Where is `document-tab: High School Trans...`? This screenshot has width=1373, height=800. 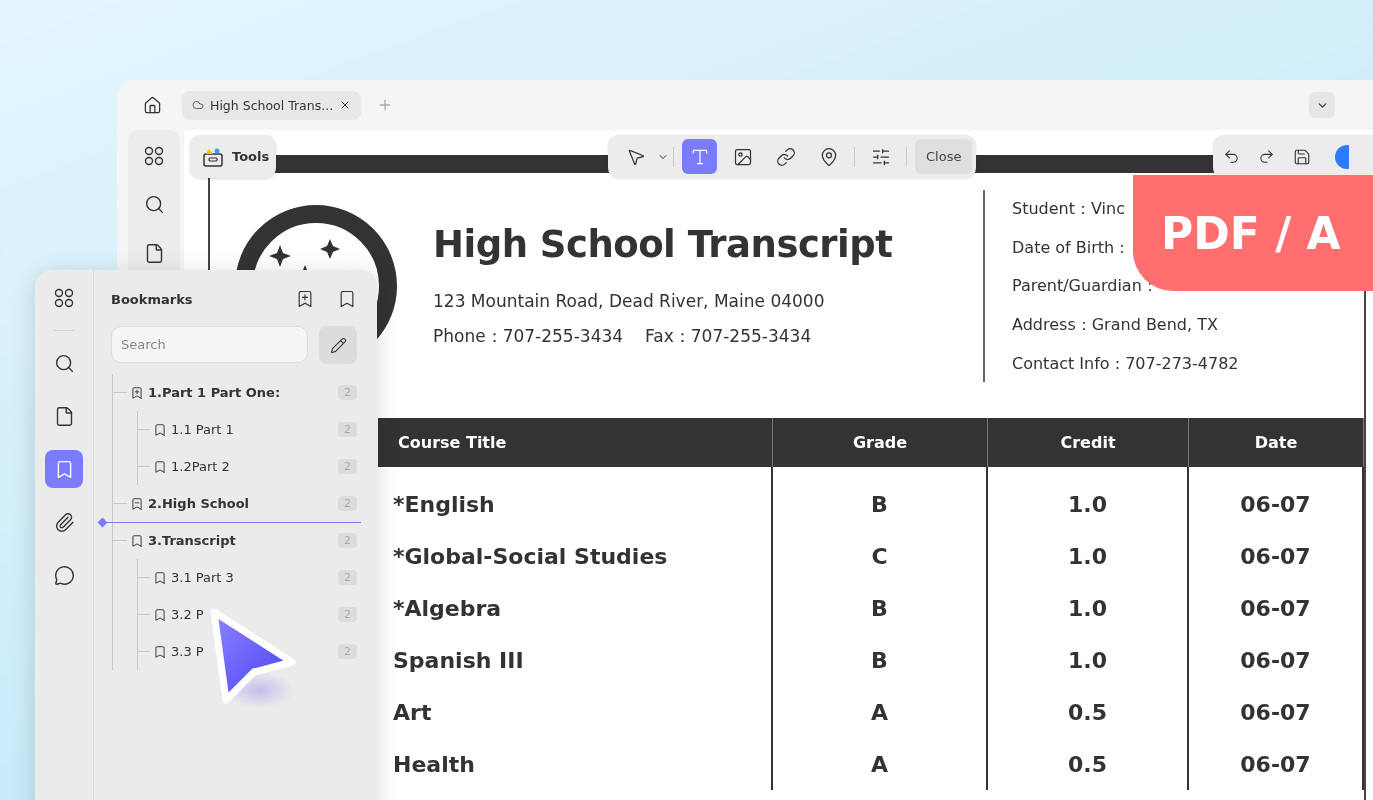
document-tab: High School Trans... is located at coordinates (272, 105).